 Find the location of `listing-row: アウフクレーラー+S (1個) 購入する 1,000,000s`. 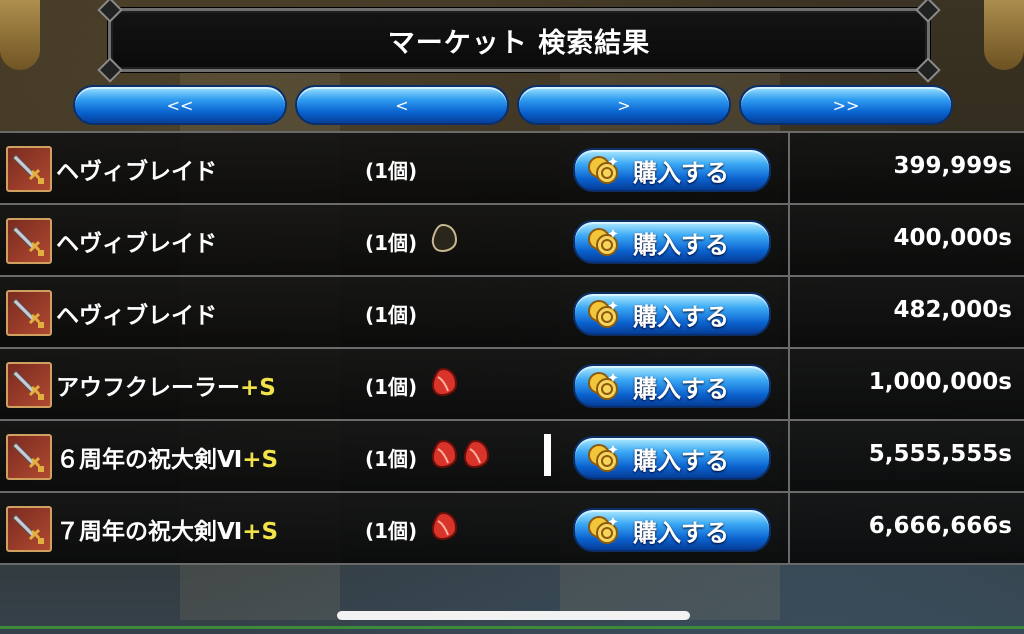

listing-row: アウフクレーラー+S (1個) 購入する 1,000,000s is located at coordinates (512, 383).